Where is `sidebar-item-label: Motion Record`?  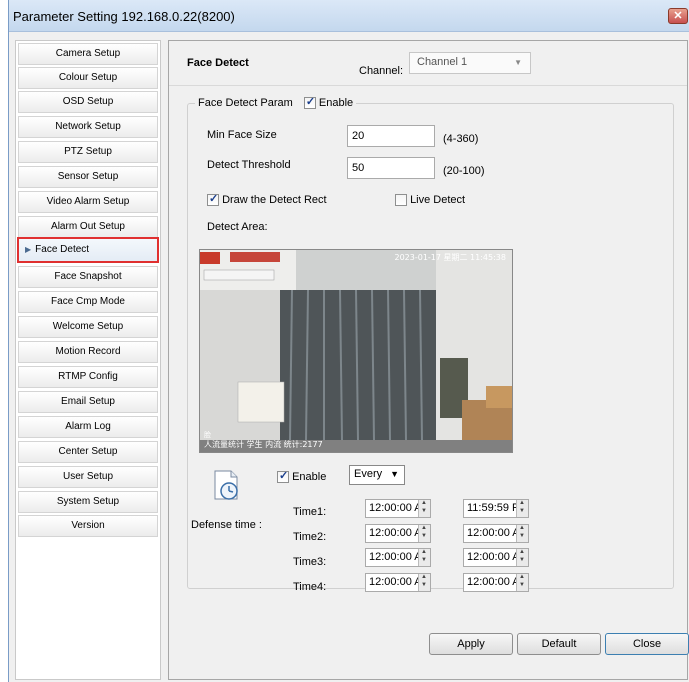
sidebar-item-label: Motion Record is located at coordinates (88, 351).